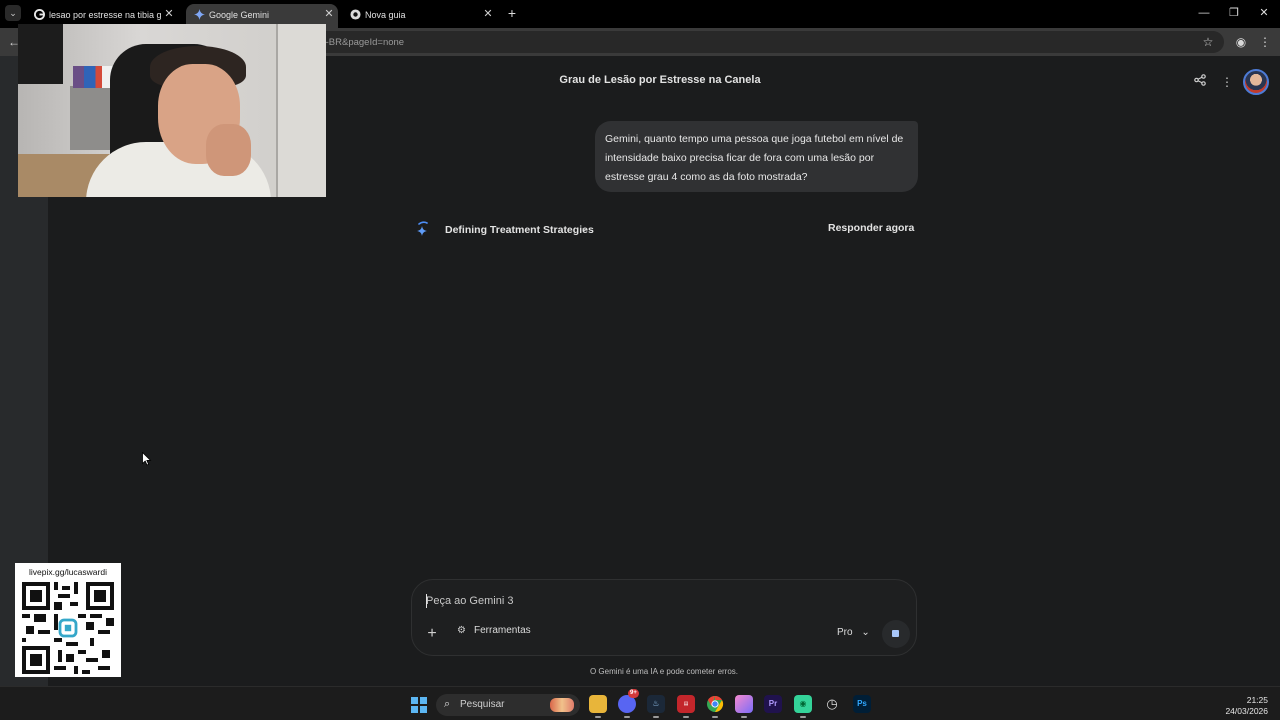  I want to click on prompt-input, so click(656, 601).